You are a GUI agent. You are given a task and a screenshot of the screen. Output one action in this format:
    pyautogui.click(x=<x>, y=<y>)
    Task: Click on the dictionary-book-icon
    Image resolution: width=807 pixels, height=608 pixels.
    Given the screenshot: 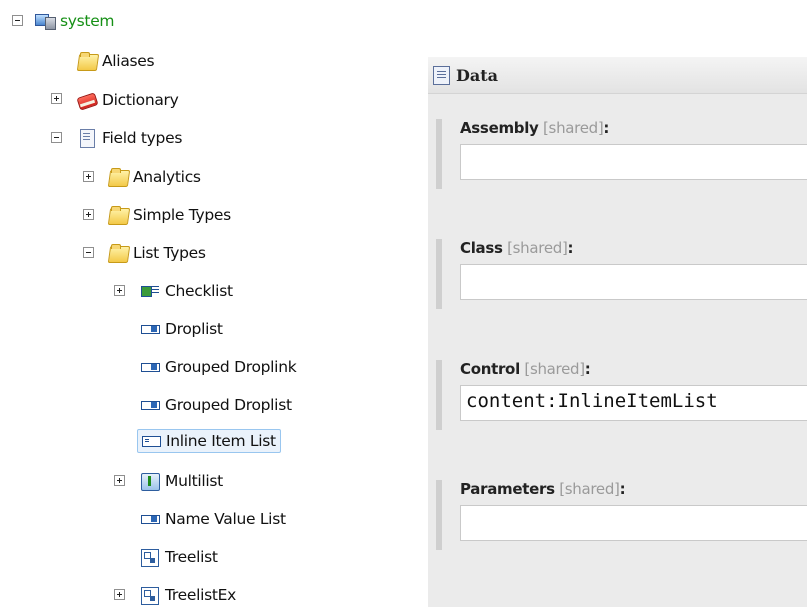 What is the action you would take?
    pyautogui.click(x=87, y=100)
    